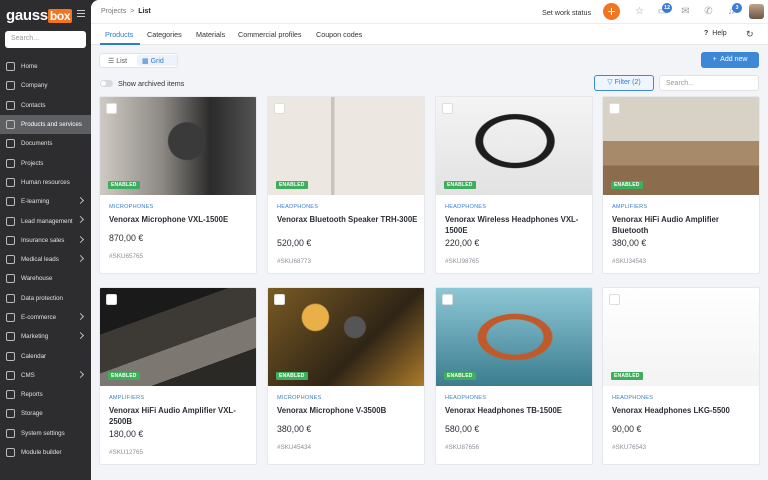 Image resolution: width=768 pixels, height=480 pixels. What do you see at coordinates (10, 433) in the screenshot?
I see `gear-icon` at bounding box center [10, 433].